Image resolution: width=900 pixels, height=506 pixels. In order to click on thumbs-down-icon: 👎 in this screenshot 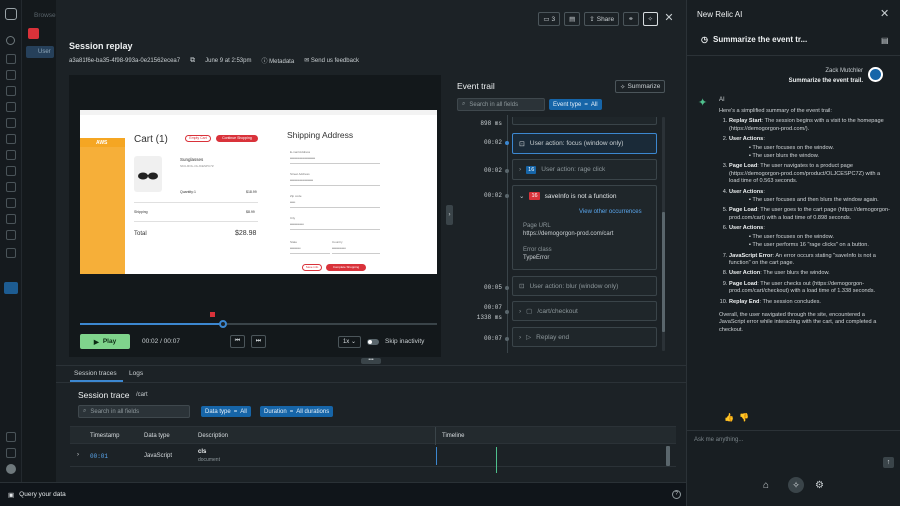, I will do `click(744, 417)`.